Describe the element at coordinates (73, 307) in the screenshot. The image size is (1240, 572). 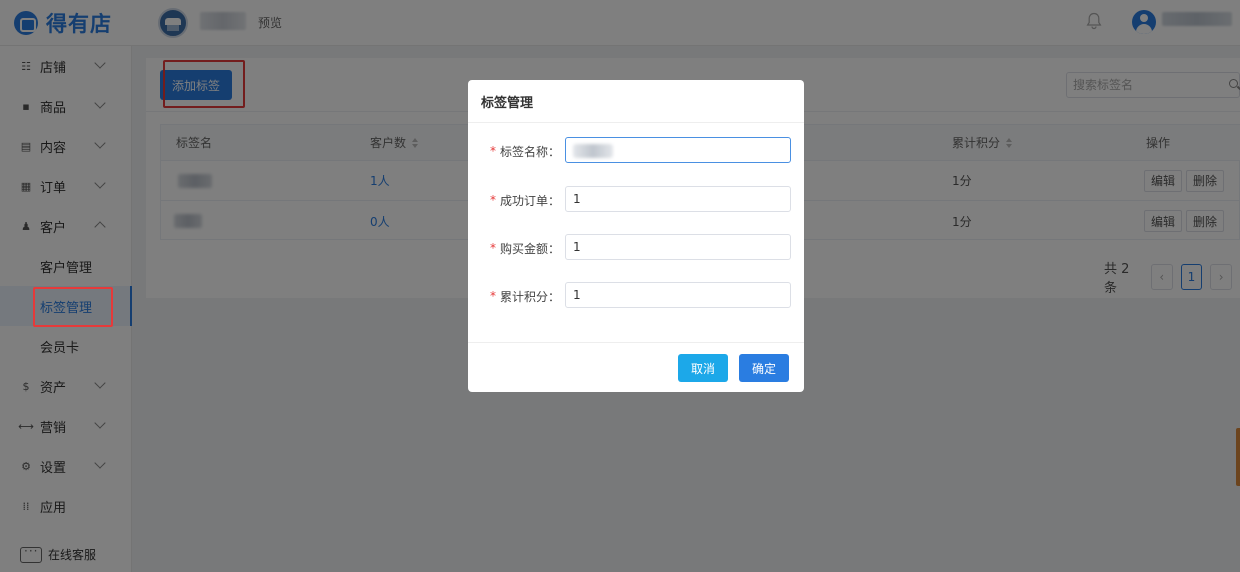
I see `highlight-box-tag-management` at that location.